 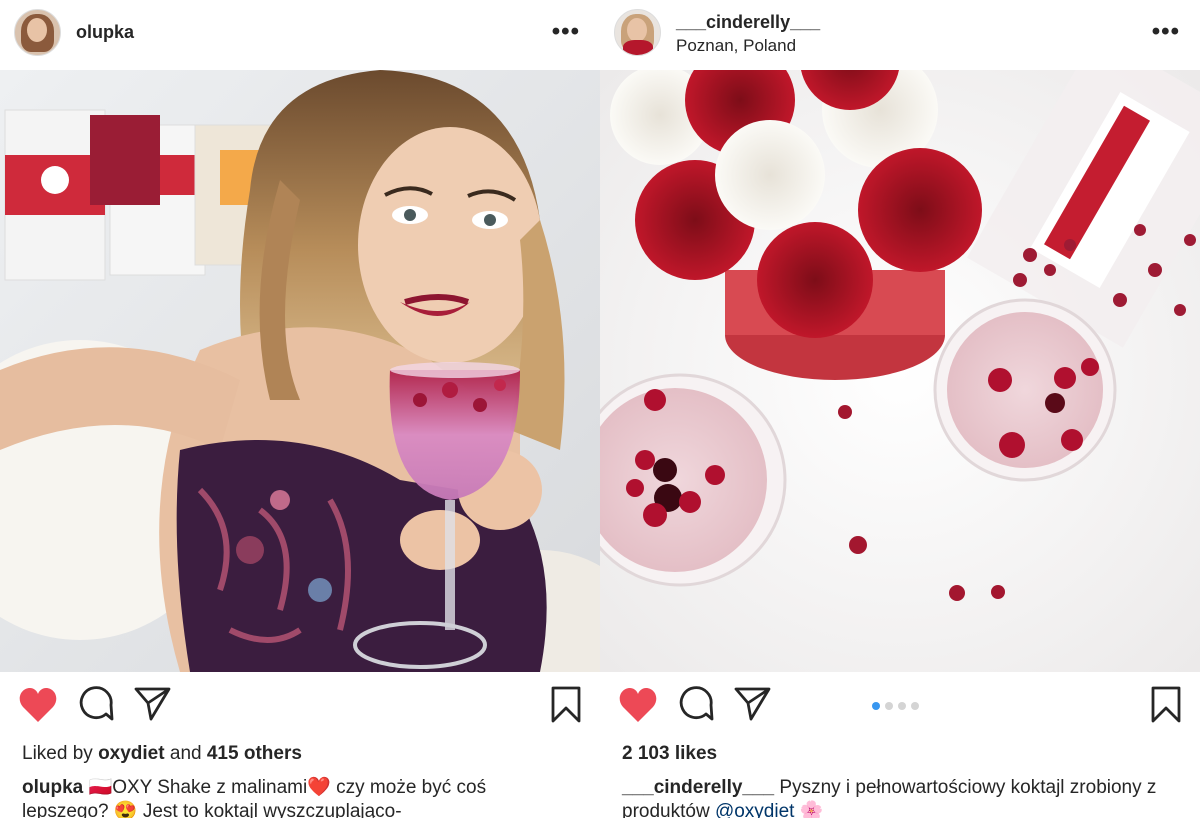 I want to click on heart-emoji: ❤️, so click(x=319, y=787).